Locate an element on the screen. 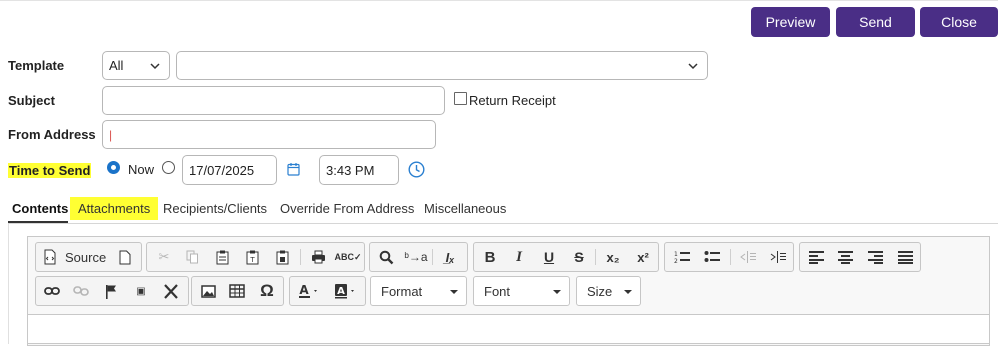 The height and width of the screenshot is (346, 998). omega-icon: Ω is located at coordinates (267, 290).